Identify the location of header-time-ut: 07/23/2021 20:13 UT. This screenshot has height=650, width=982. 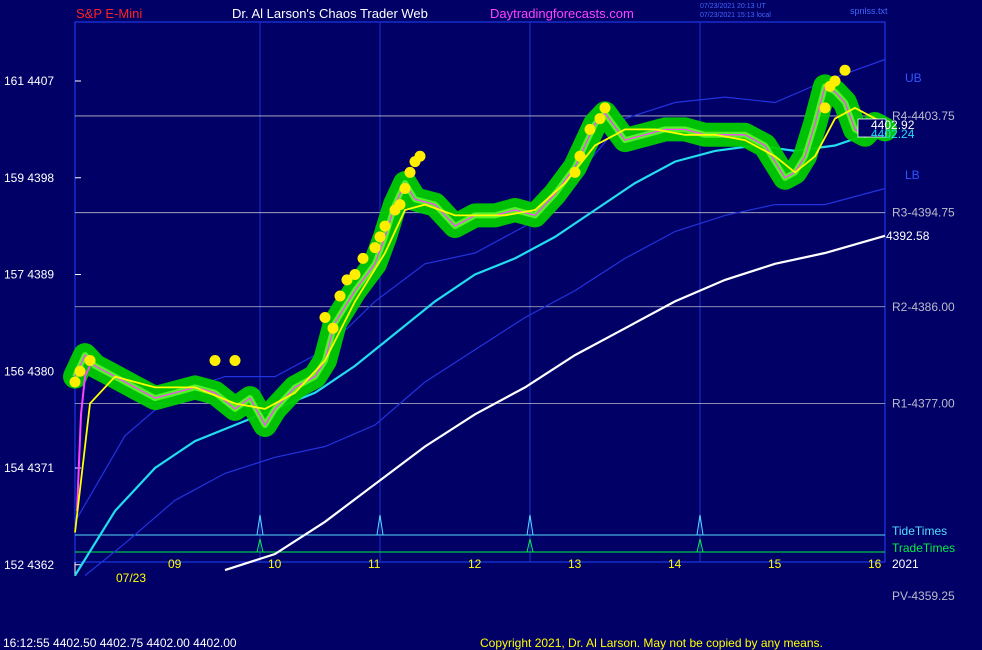
(733, 6).